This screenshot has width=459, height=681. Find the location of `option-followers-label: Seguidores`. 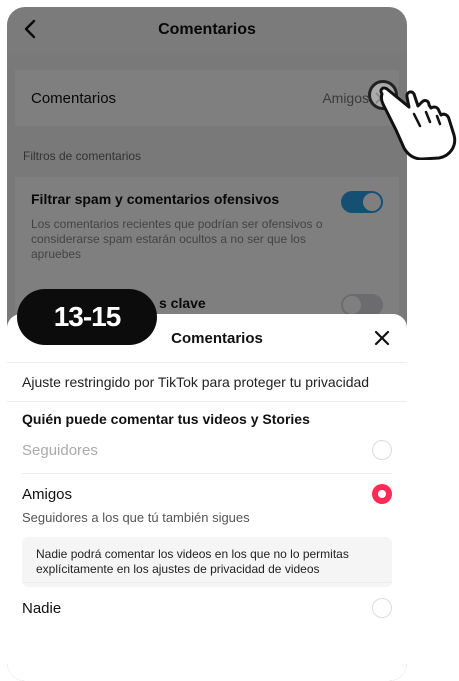

option-followers-label: Seguidores is located at coordinates (60, 450).